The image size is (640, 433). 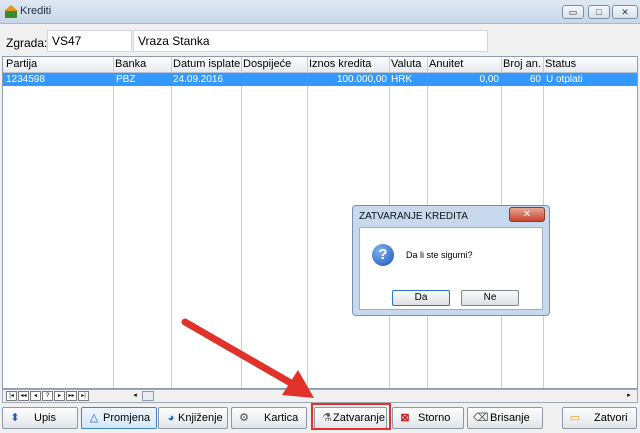 What do you see at coordinates (413, 216) in the screenshot?
I see `dialog-title: ZATVARANJE KREDITA` at bounding box center [413, 216].